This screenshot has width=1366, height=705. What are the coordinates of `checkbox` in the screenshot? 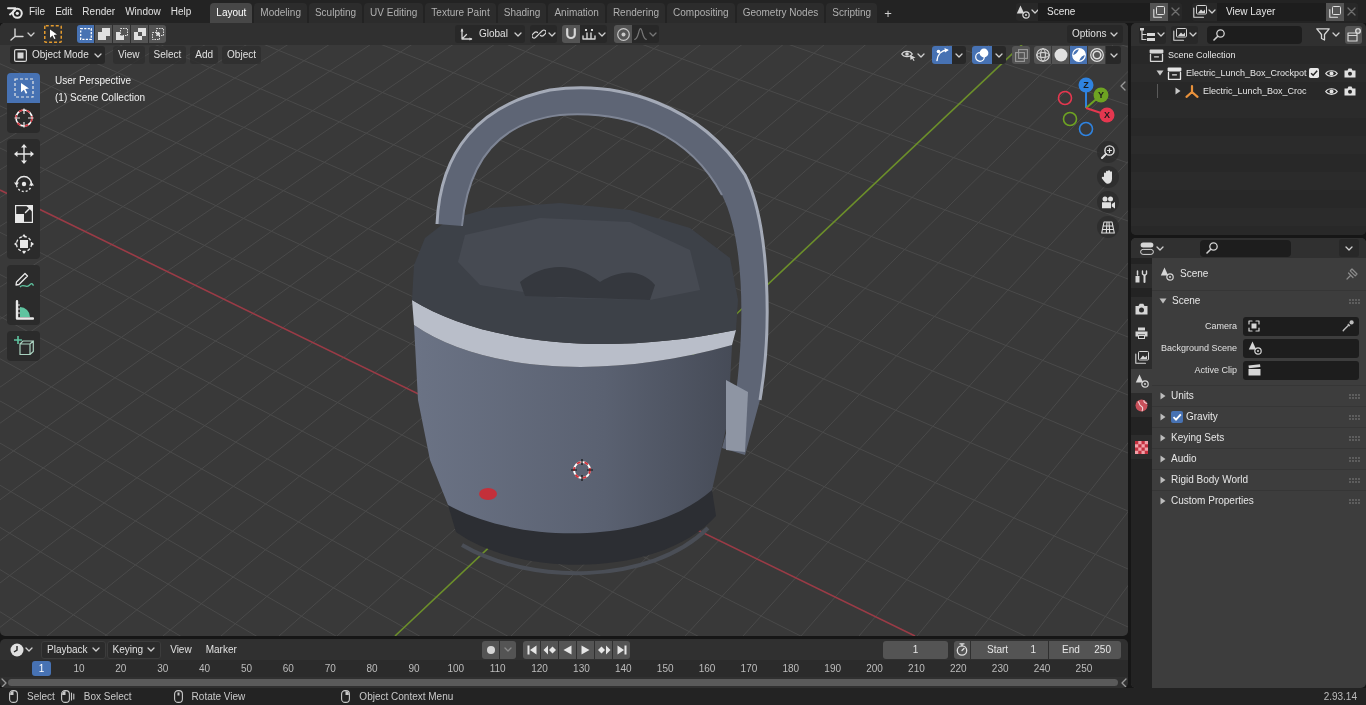 It's located at (1177, 417).